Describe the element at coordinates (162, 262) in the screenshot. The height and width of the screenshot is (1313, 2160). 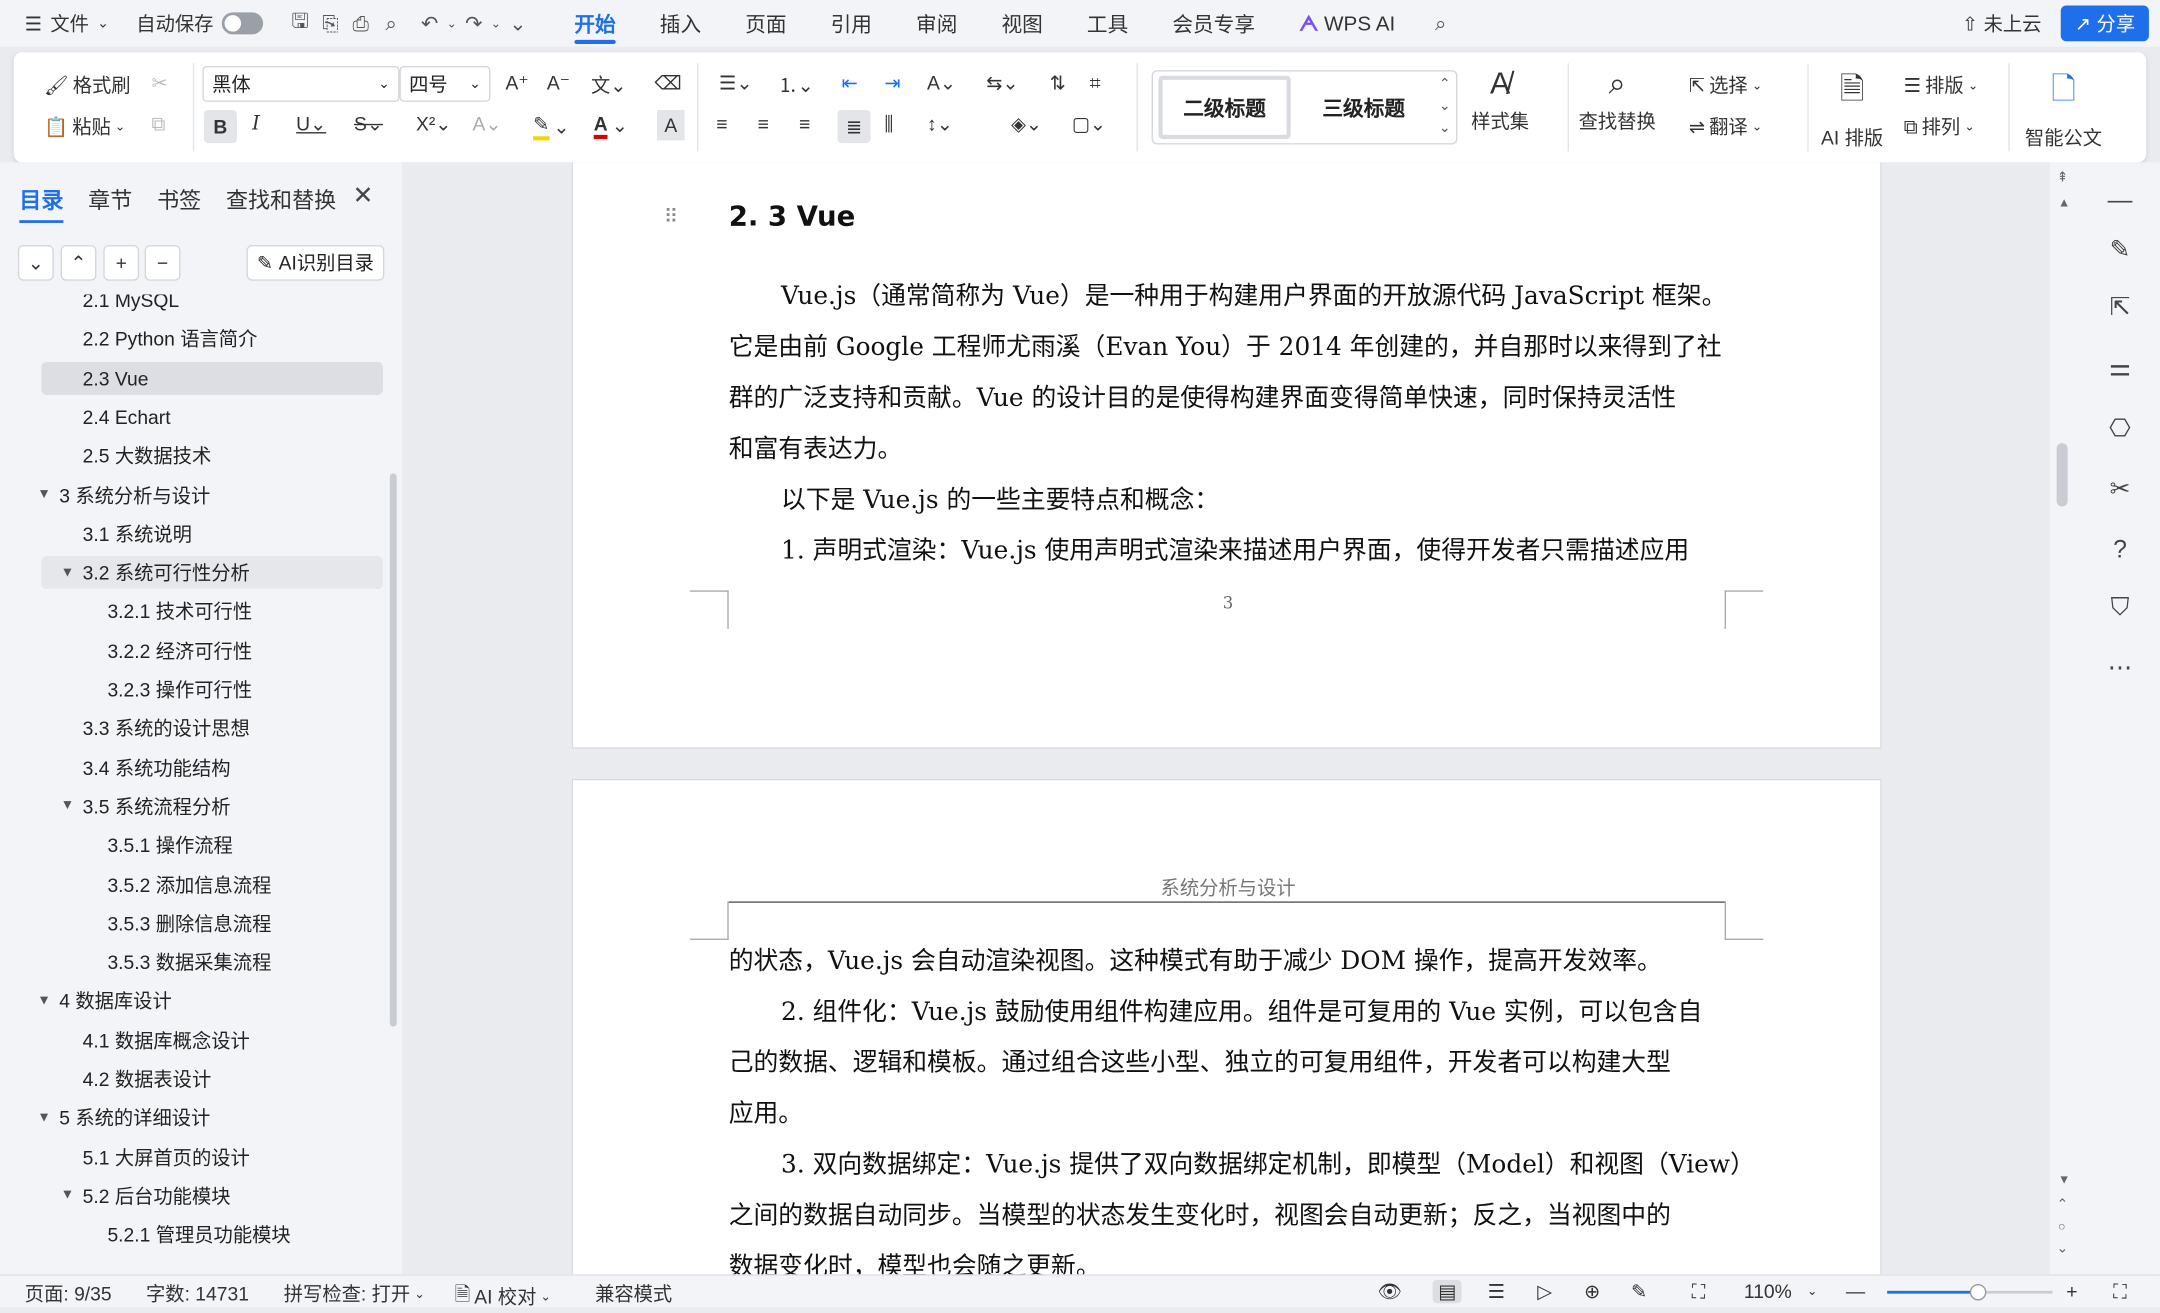
I see `remove-heading-icon: −` at that location.